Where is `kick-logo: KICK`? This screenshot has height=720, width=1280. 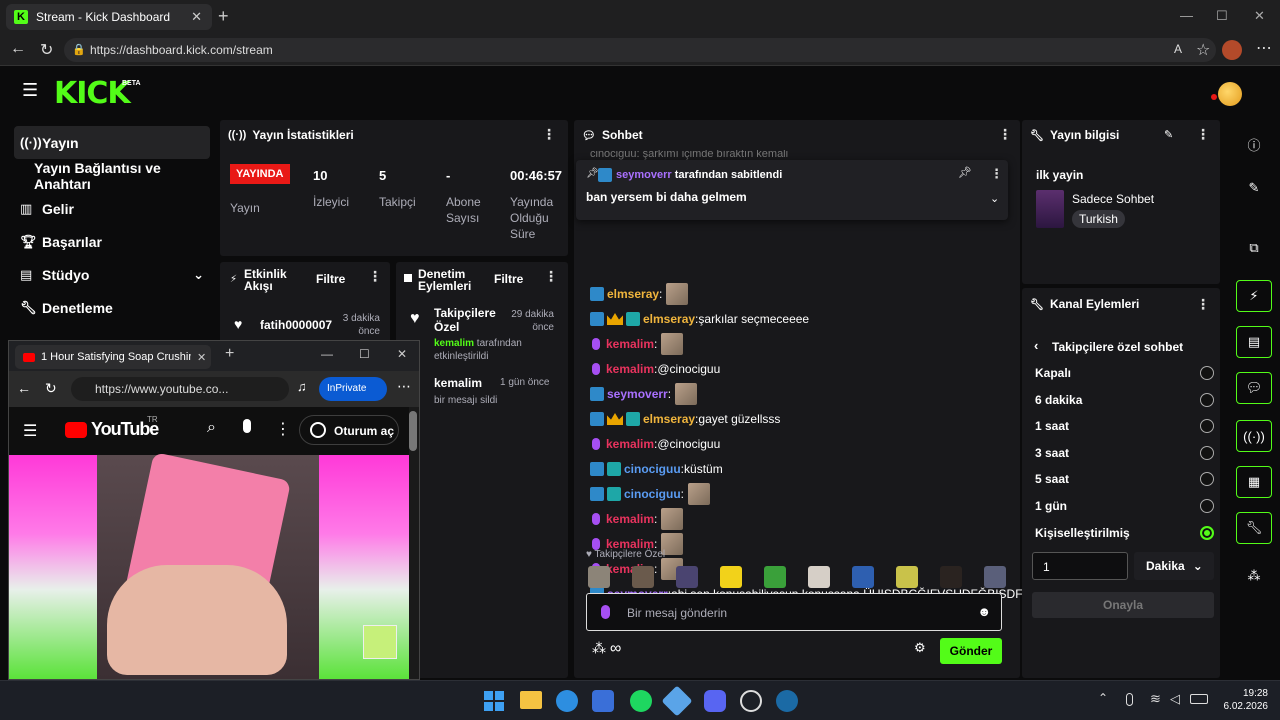
kick-logo: KICK is located at coordinates (92, 93).